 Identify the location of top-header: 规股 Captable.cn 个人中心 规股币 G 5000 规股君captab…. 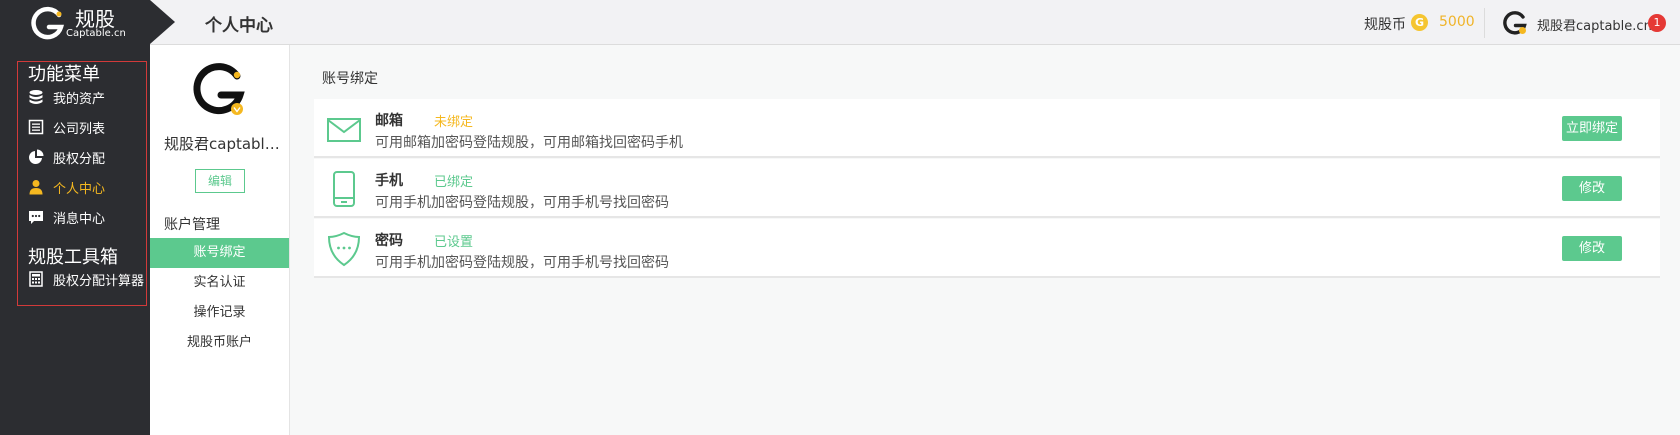
(840, 22).